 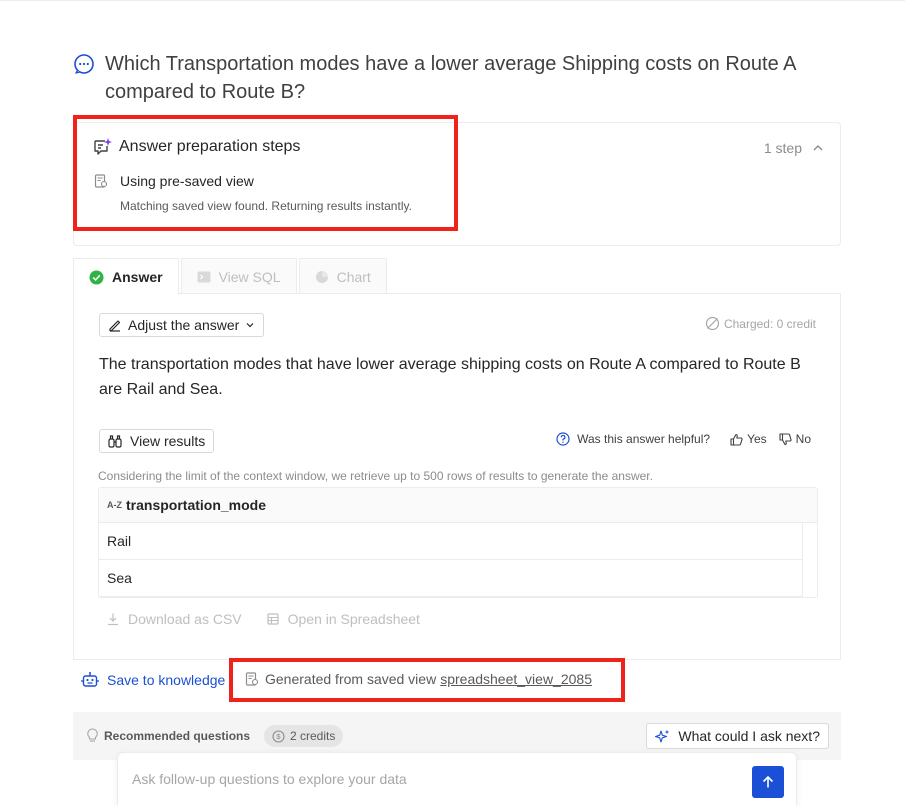 I want to click on sparkles-icon, so click(x=662, y=736).